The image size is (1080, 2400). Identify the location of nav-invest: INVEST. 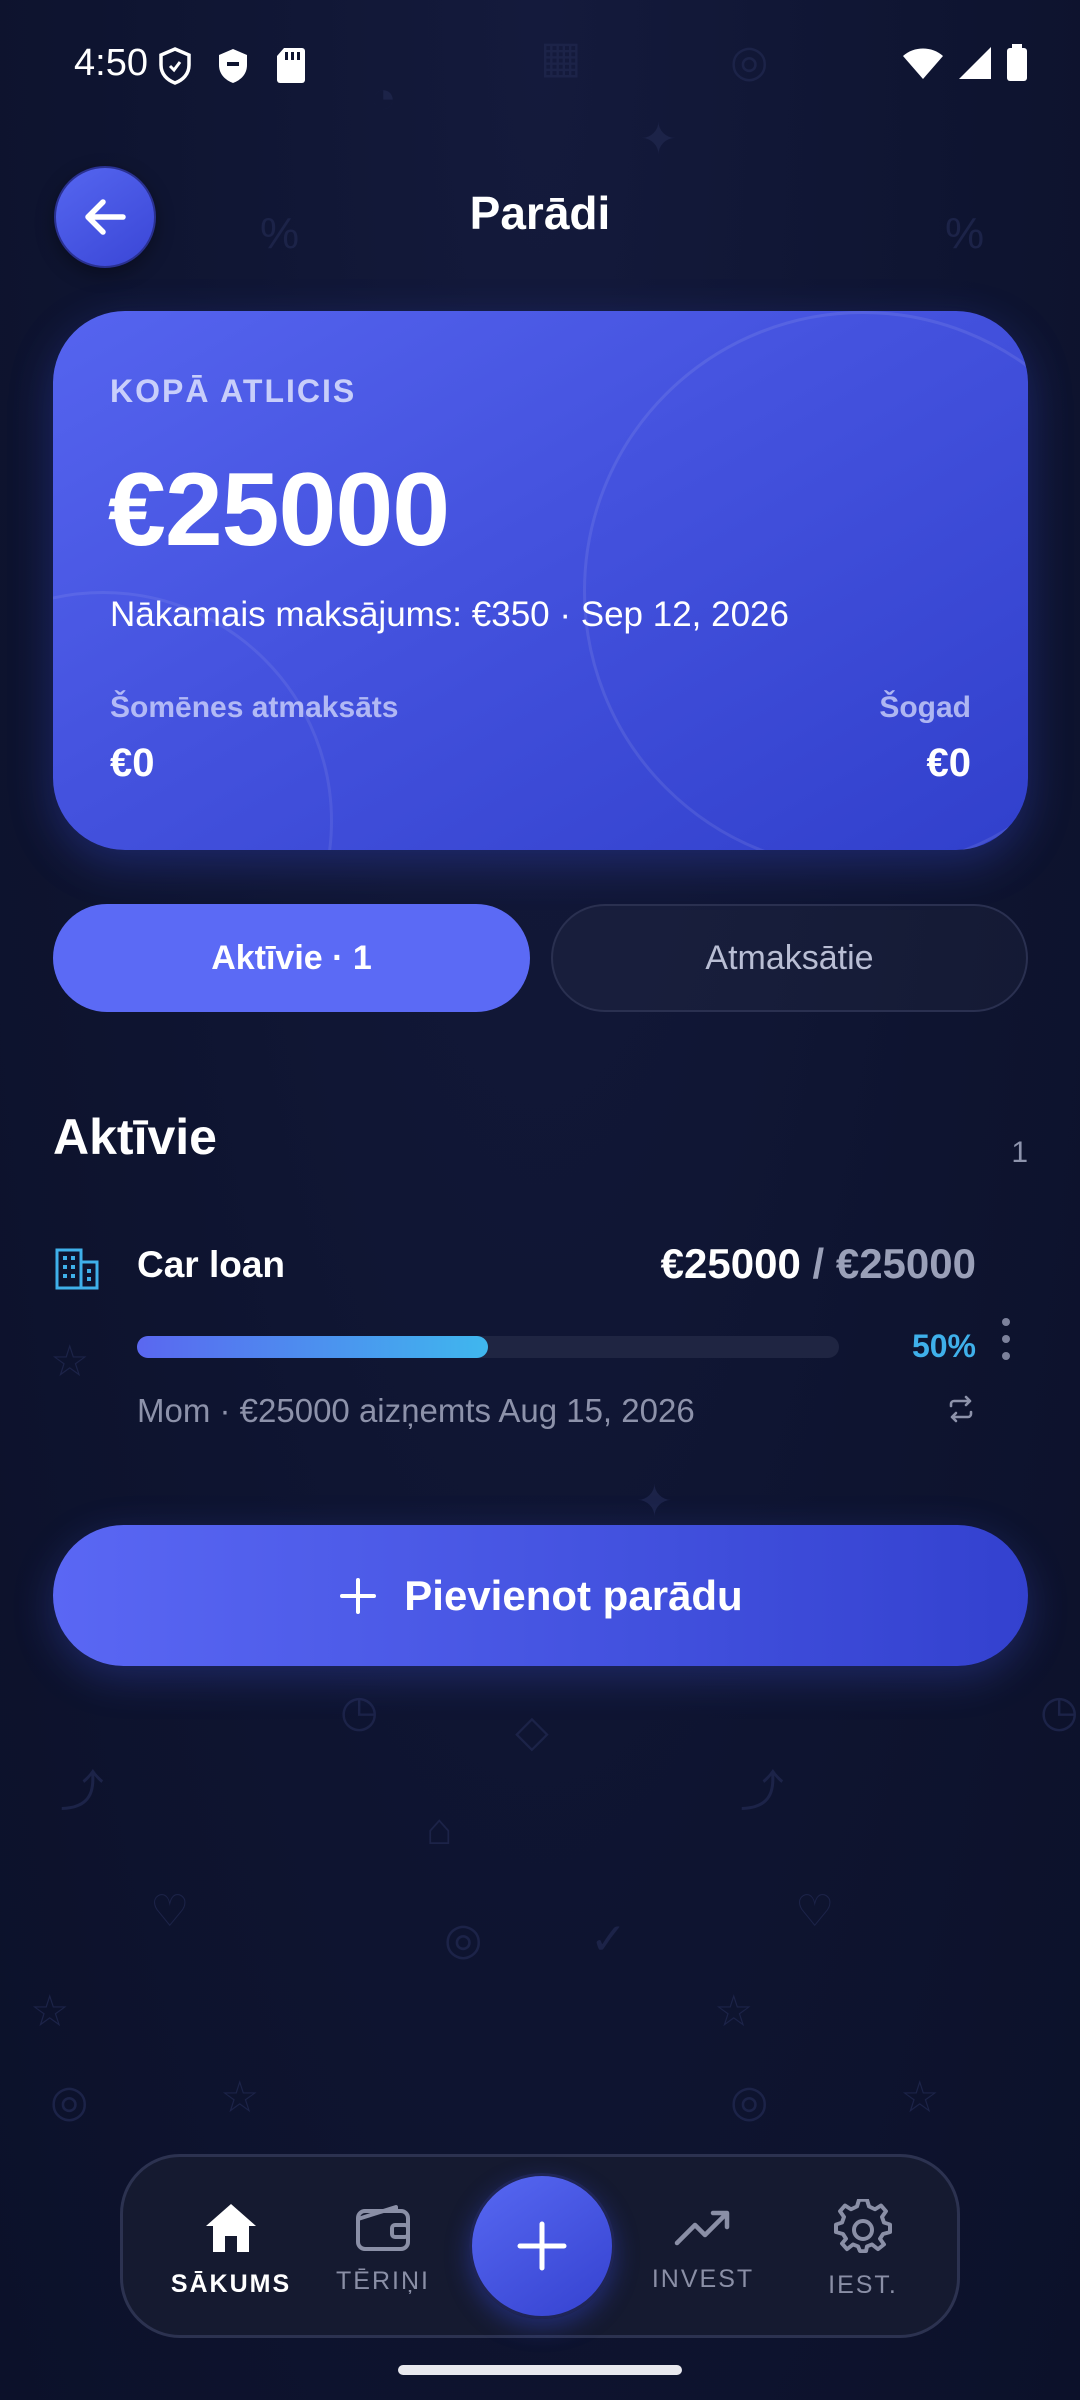
(703, 2249).